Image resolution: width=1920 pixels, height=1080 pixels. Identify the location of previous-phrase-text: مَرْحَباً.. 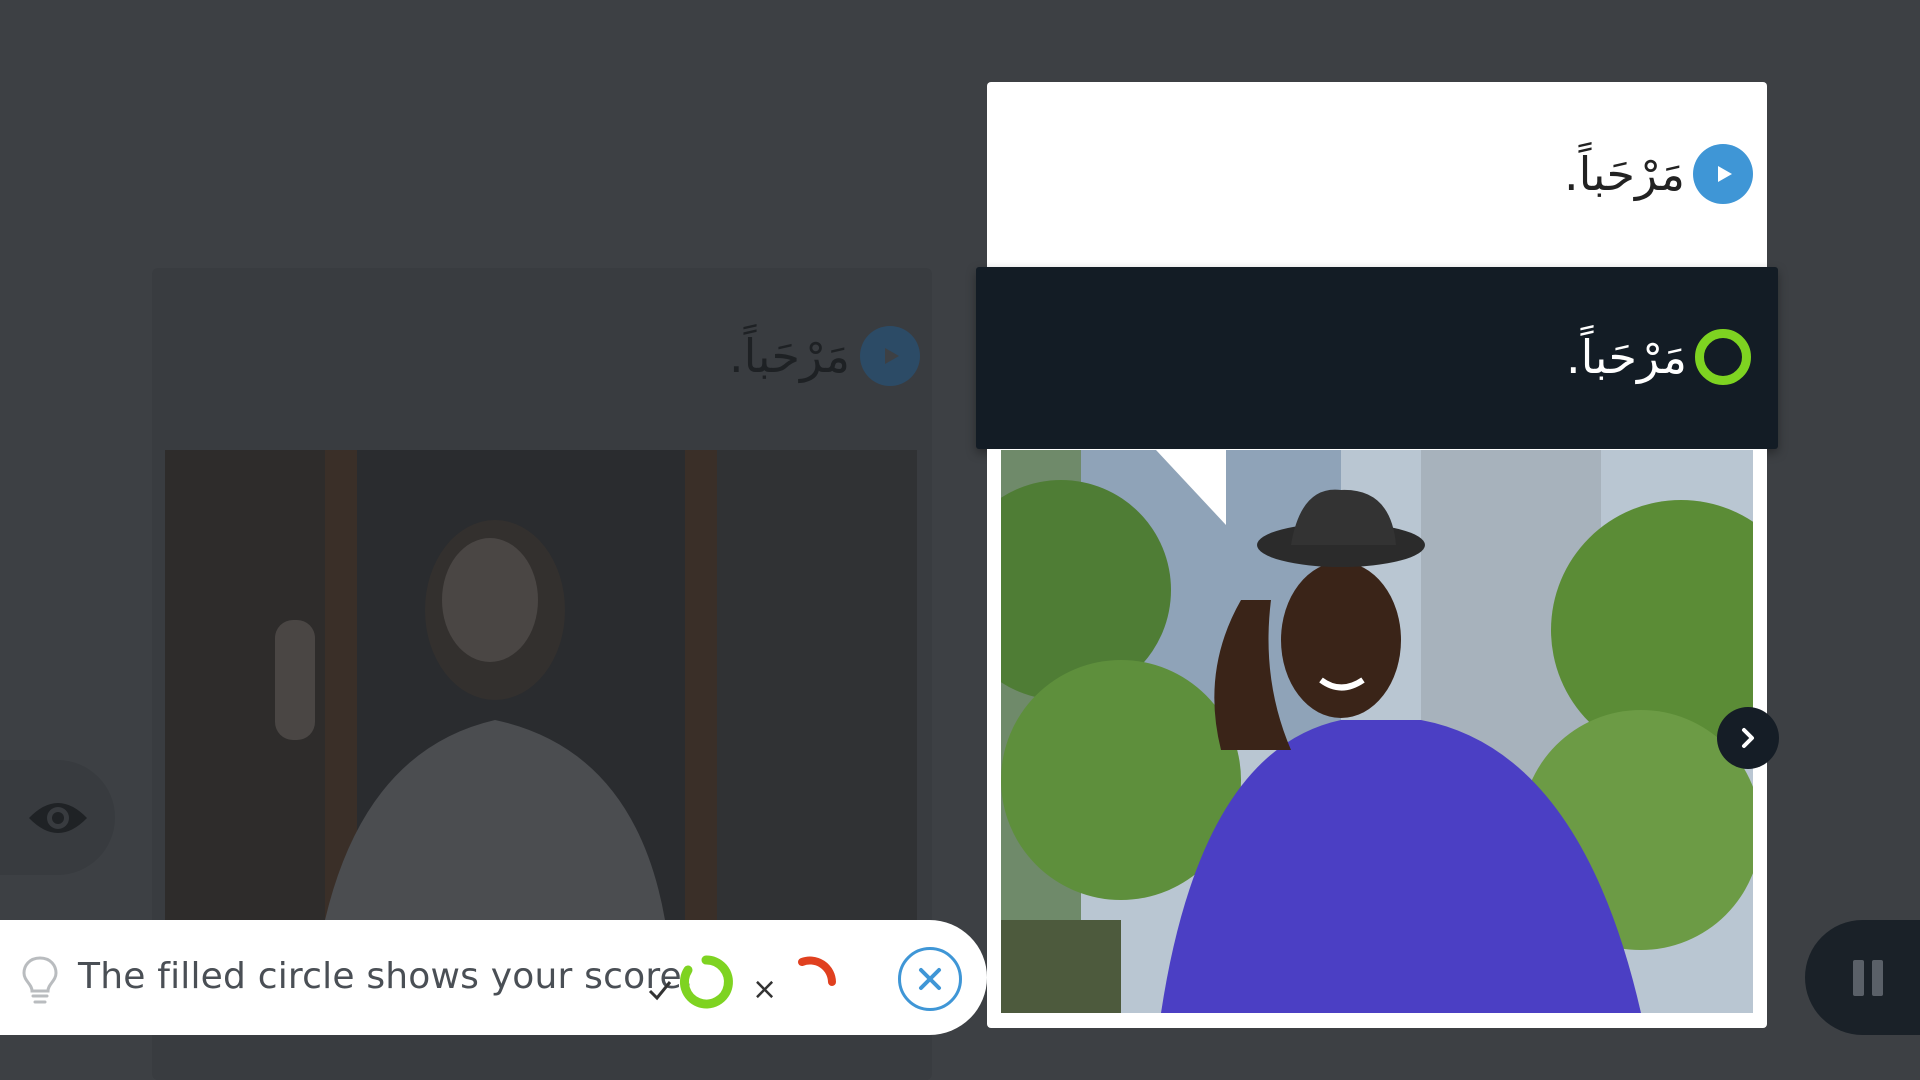
(789, 356).